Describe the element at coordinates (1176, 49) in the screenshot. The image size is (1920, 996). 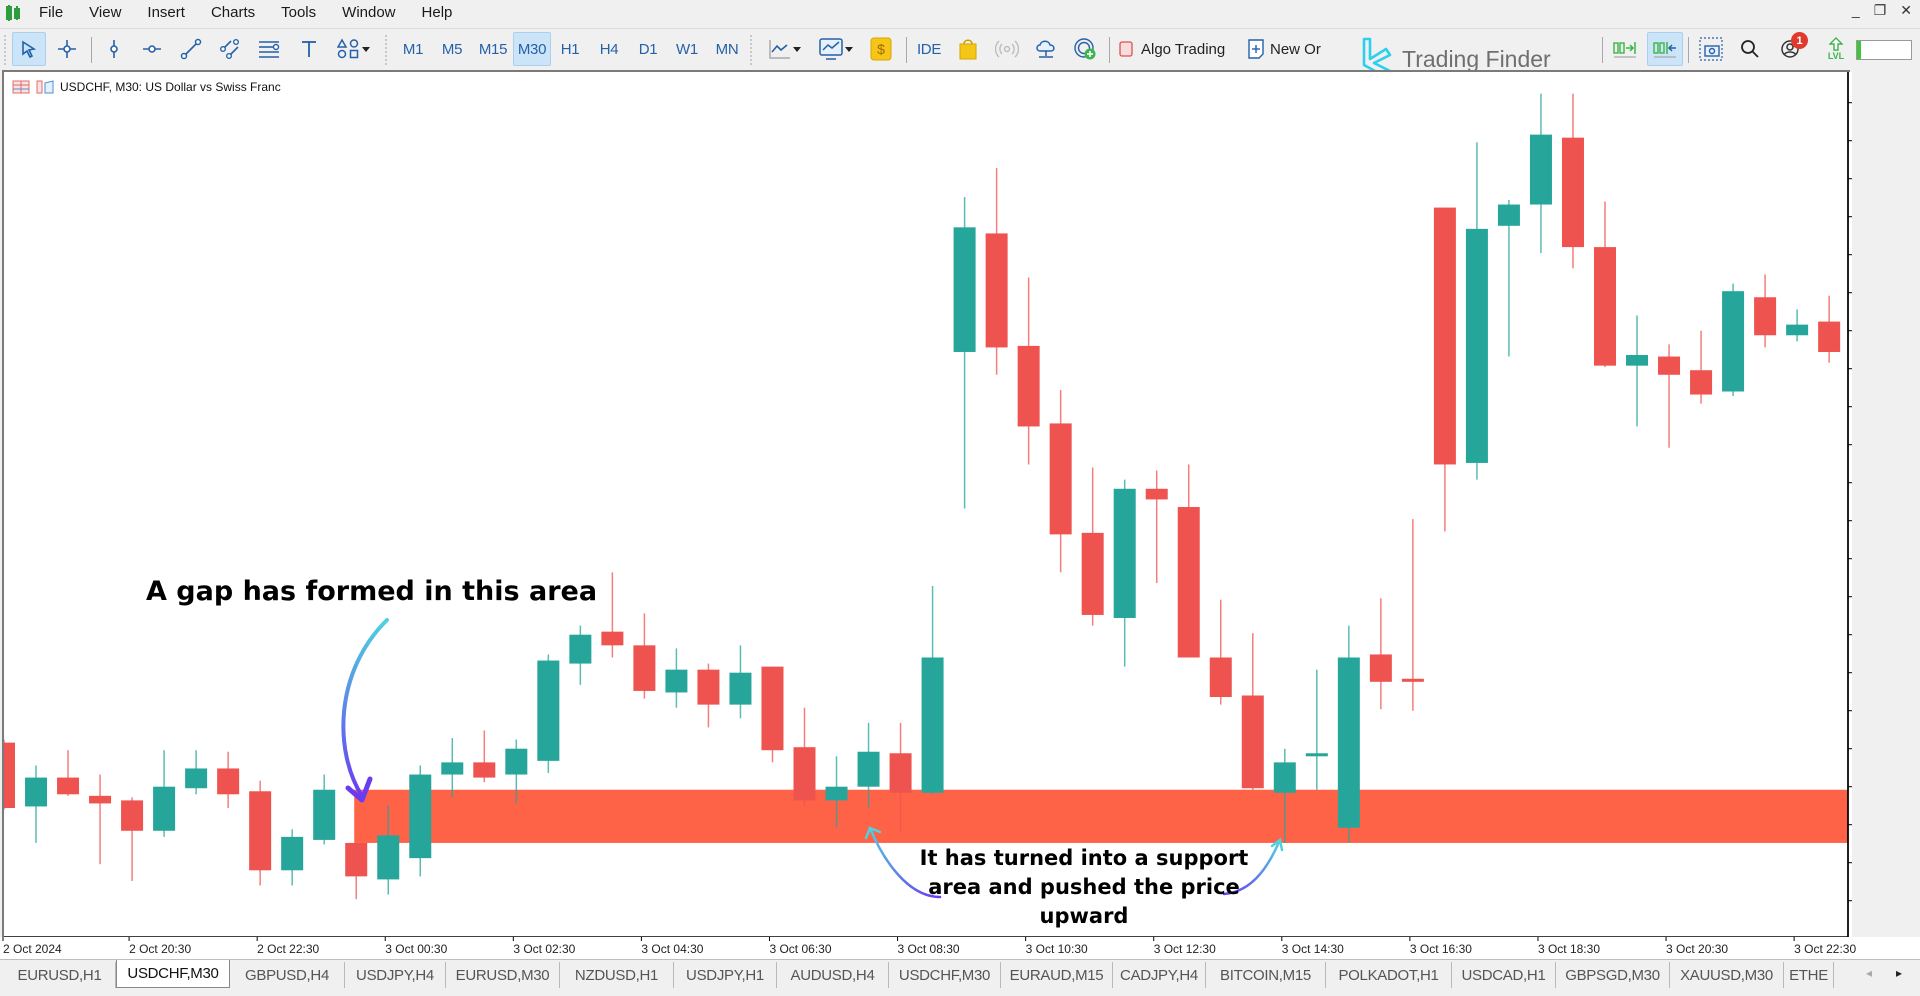
I see `algo-trading-button: Algo Trading` at that location.